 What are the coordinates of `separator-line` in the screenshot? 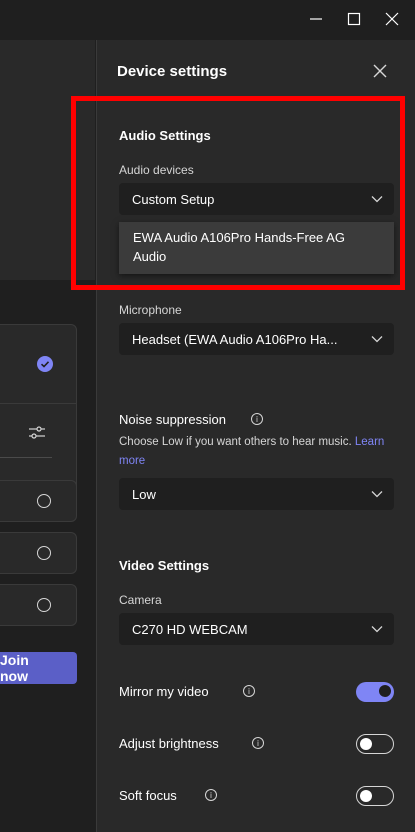 It's located at (26, 457).